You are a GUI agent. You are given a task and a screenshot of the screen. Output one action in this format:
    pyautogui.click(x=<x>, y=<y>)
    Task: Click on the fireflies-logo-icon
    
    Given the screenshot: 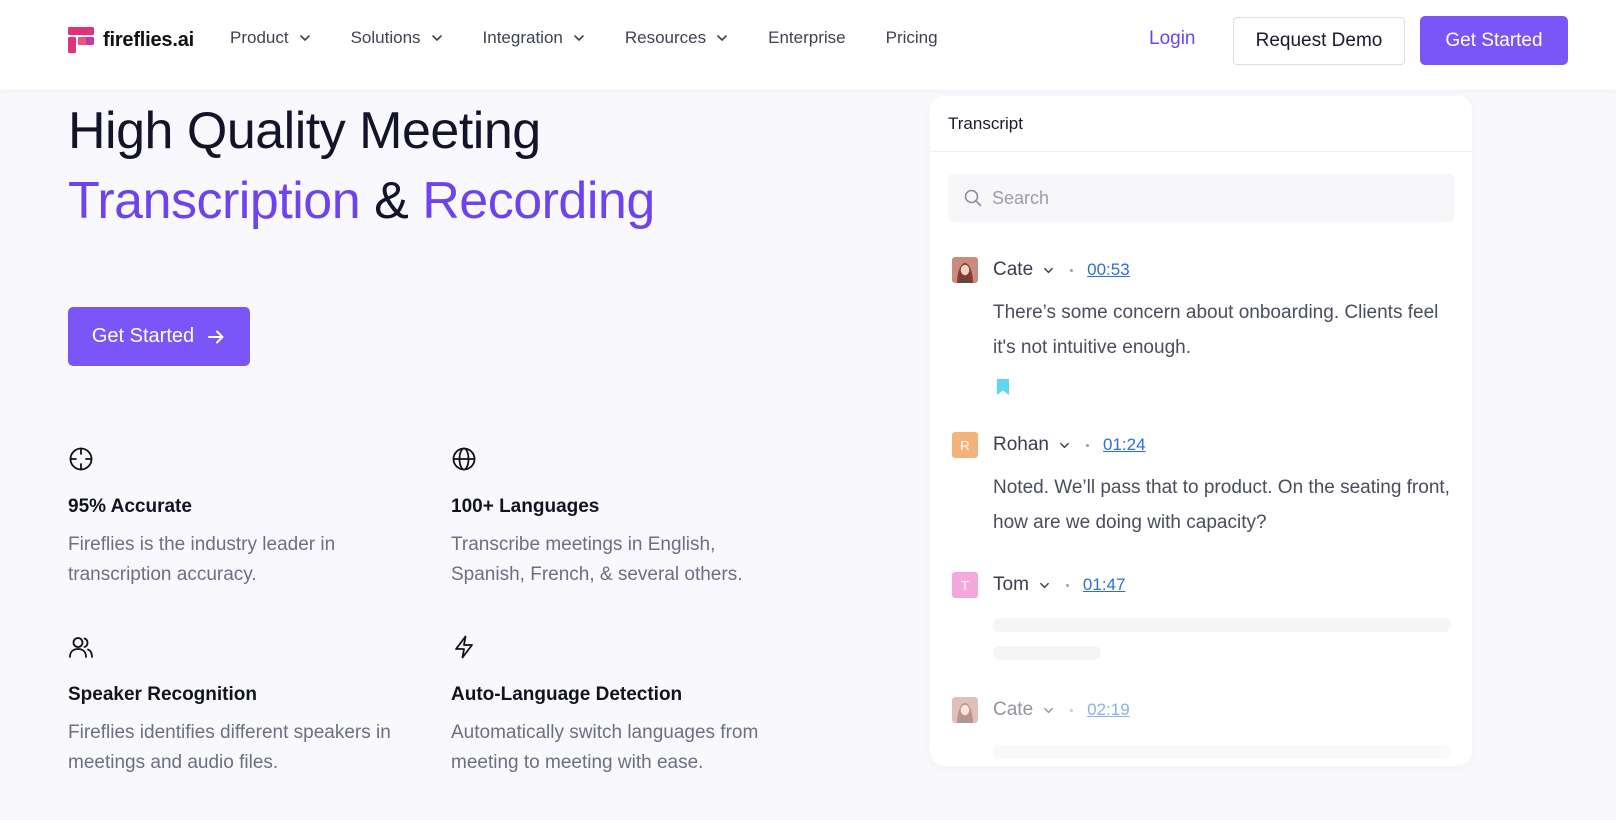 What is the action you would take?
    pyautogui.click(x=81, y=40)
    